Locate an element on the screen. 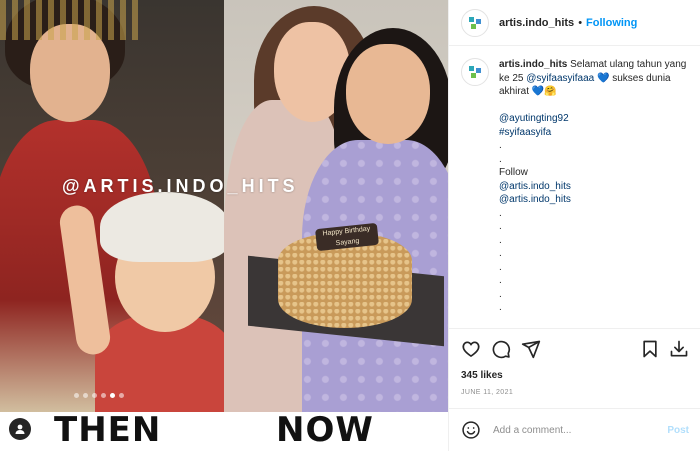 The width and height of the screenshot is (700, 451). post-header: artis.indo_hits • Following is located at coordinates (574, 23).